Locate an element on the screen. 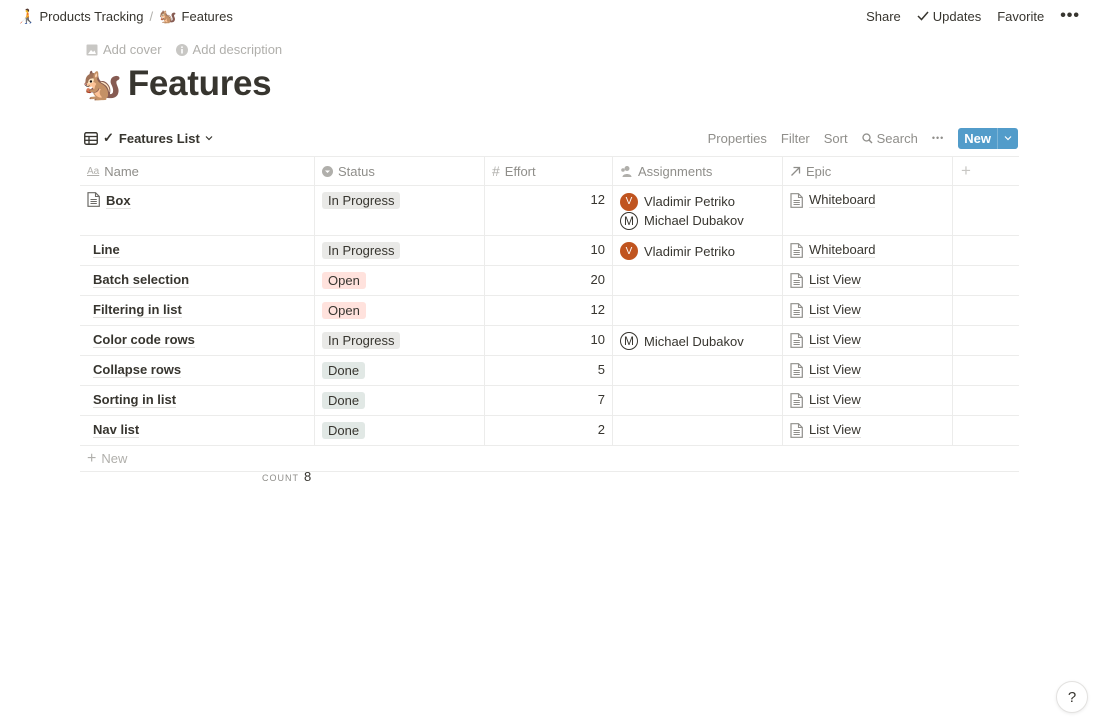  add-new-row-button: + New is located at coordinates (549, 459).